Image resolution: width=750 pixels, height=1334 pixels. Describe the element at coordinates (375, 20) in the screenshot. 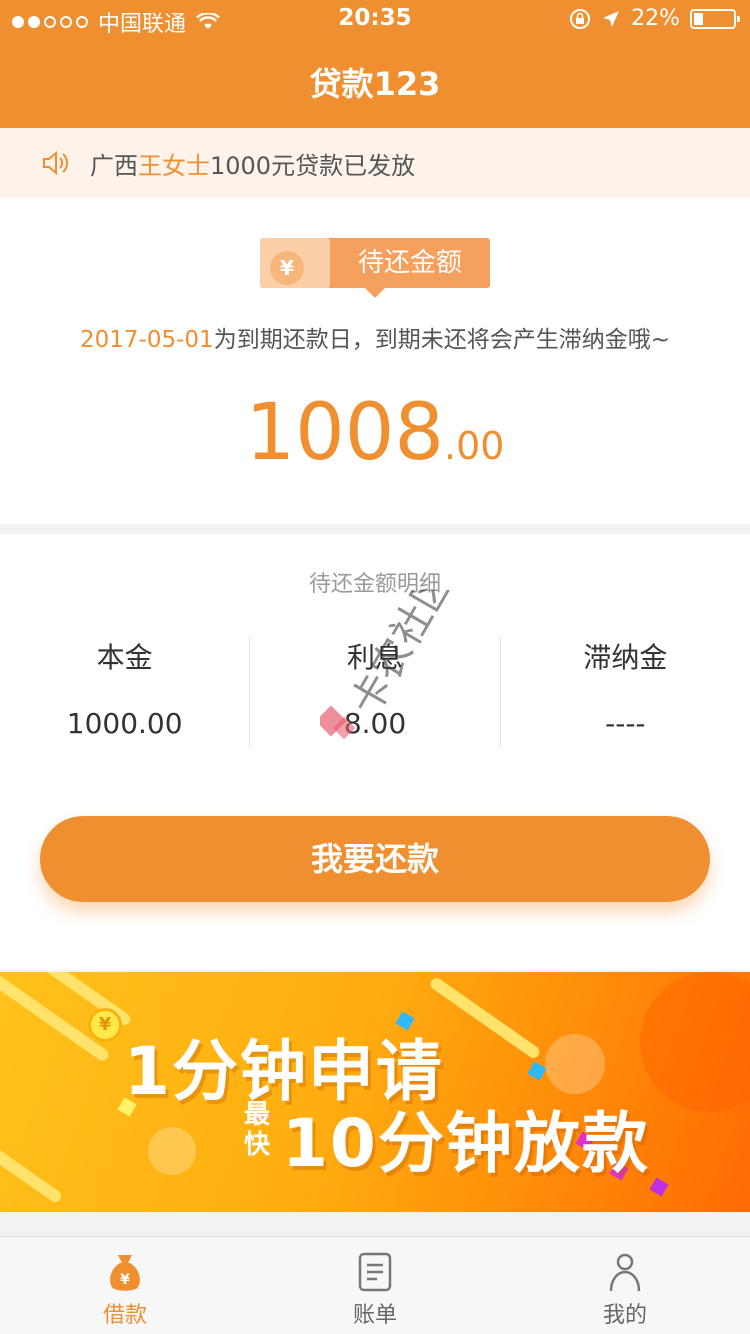

I see `status-bar: 中国联通 20:35 22%` at that location.